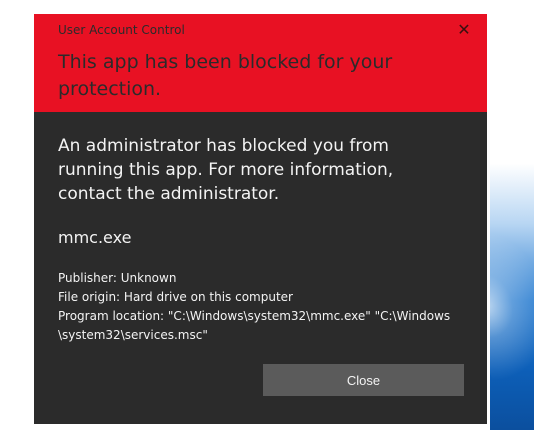  I want to click on close-button: Close, so click(363, 380).